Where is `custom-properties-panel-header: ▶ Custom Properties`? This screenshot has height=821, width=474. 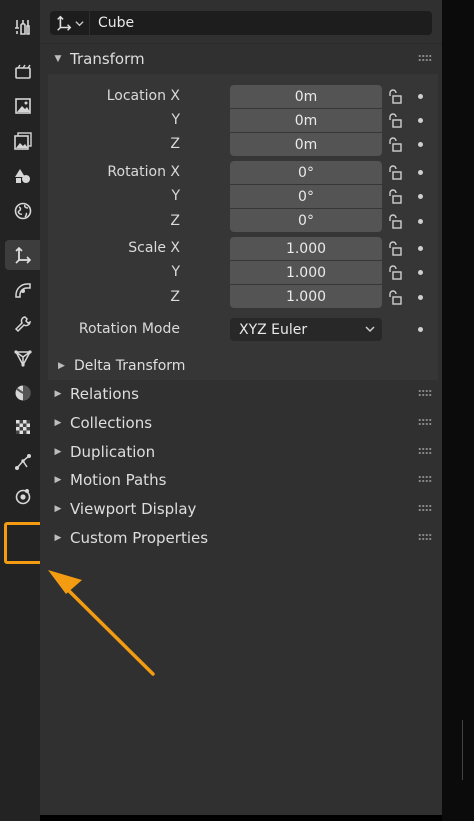
custom-properties-panel-header: ▶ Custom Properties is located at coordinates (243, 538).